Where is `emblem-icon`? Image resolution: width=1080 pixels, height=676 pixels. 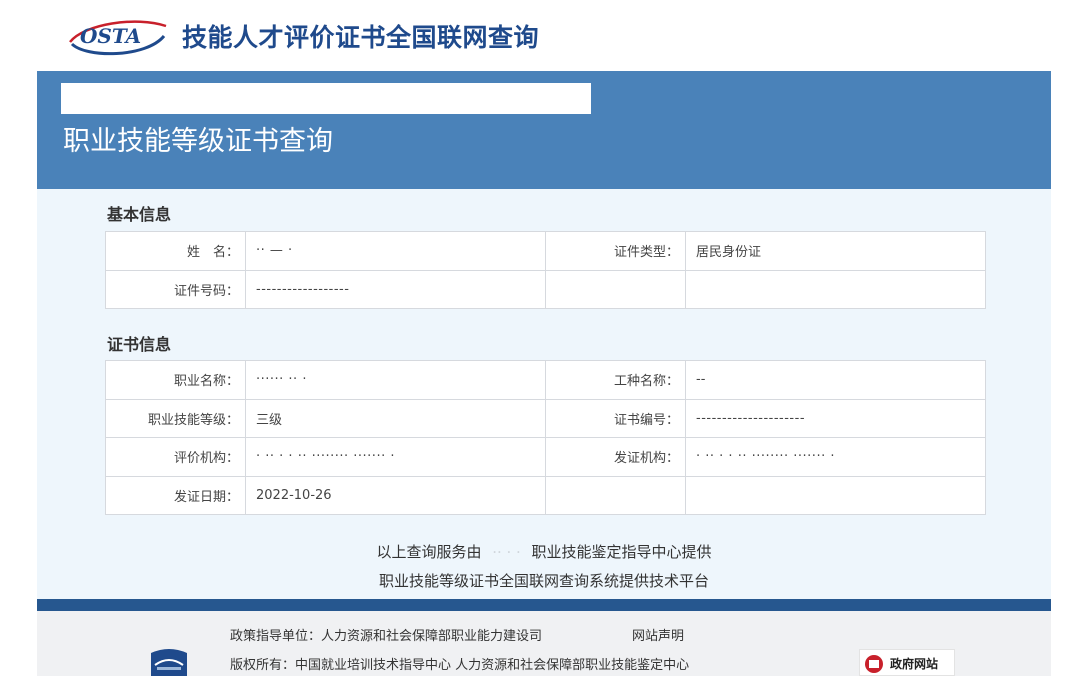 emblem-icon is located at coordinates (169, 662).